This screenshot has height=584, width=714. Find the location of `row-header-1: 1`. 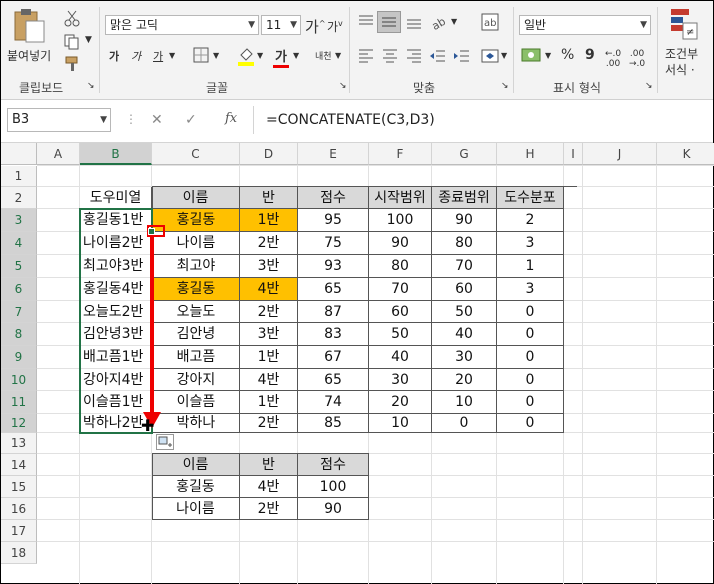

row-header-1: 1 is located at coordinates (19, 176).